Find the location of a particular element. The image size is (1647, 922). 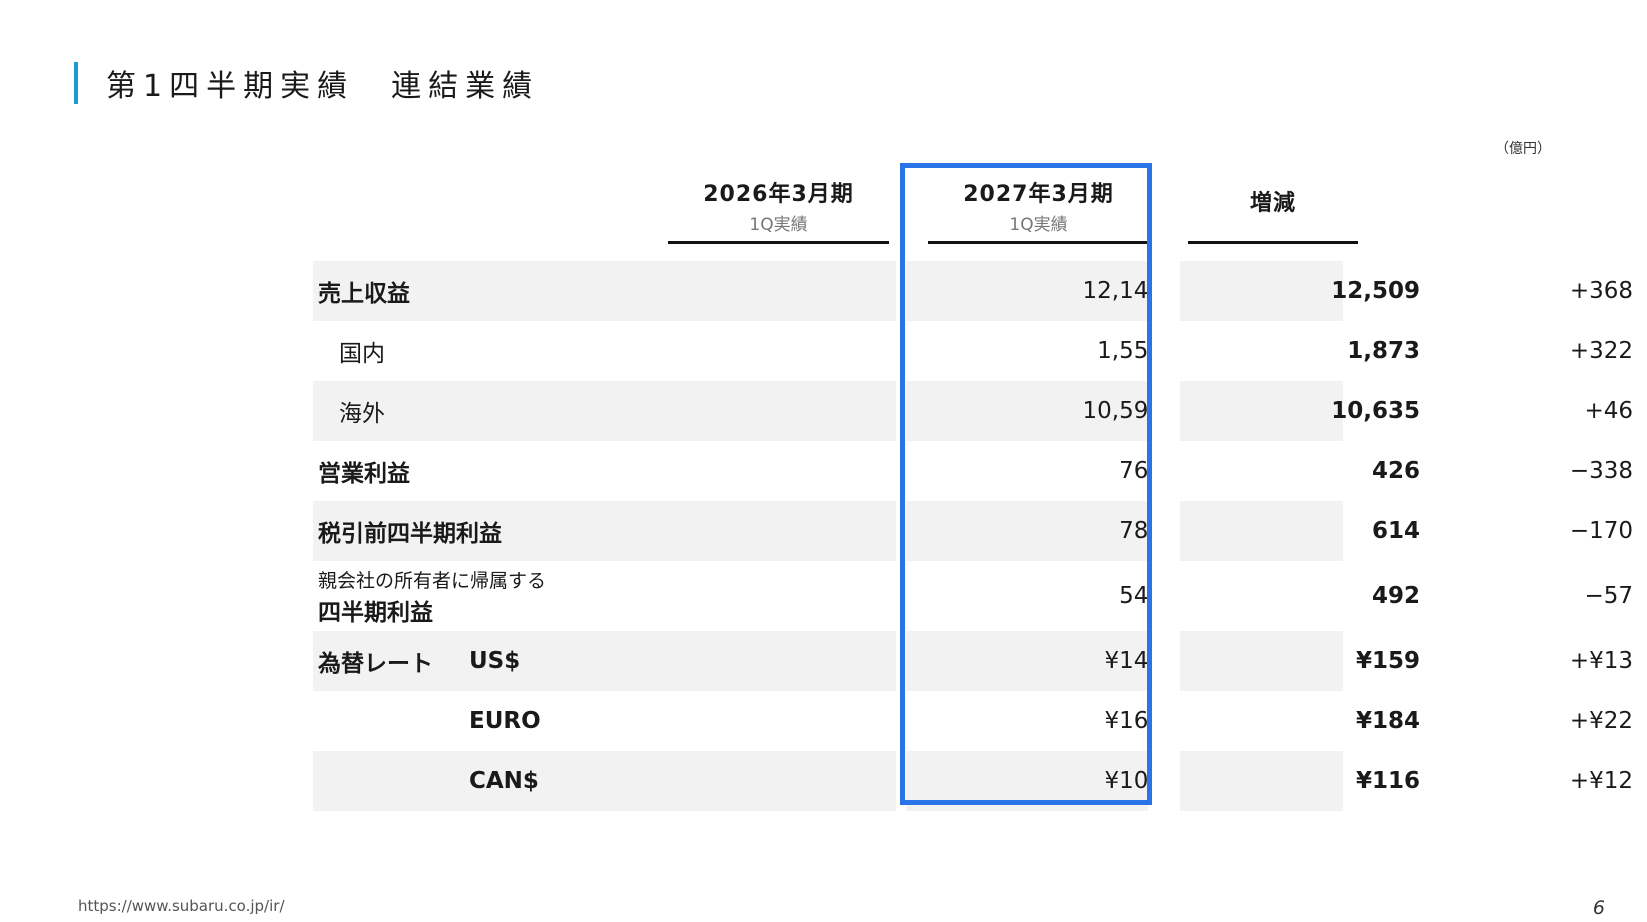

value-change: +46 is located at coordinates (1608, 411).